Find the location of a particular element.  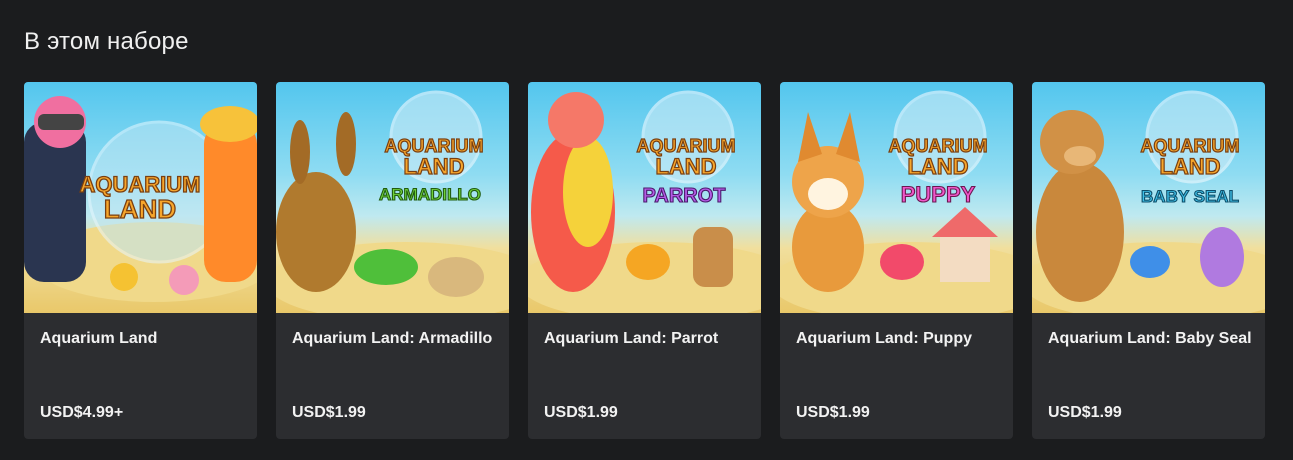

product-title: Aquarium Land: Armadillo is located at coordinates (394, 338).